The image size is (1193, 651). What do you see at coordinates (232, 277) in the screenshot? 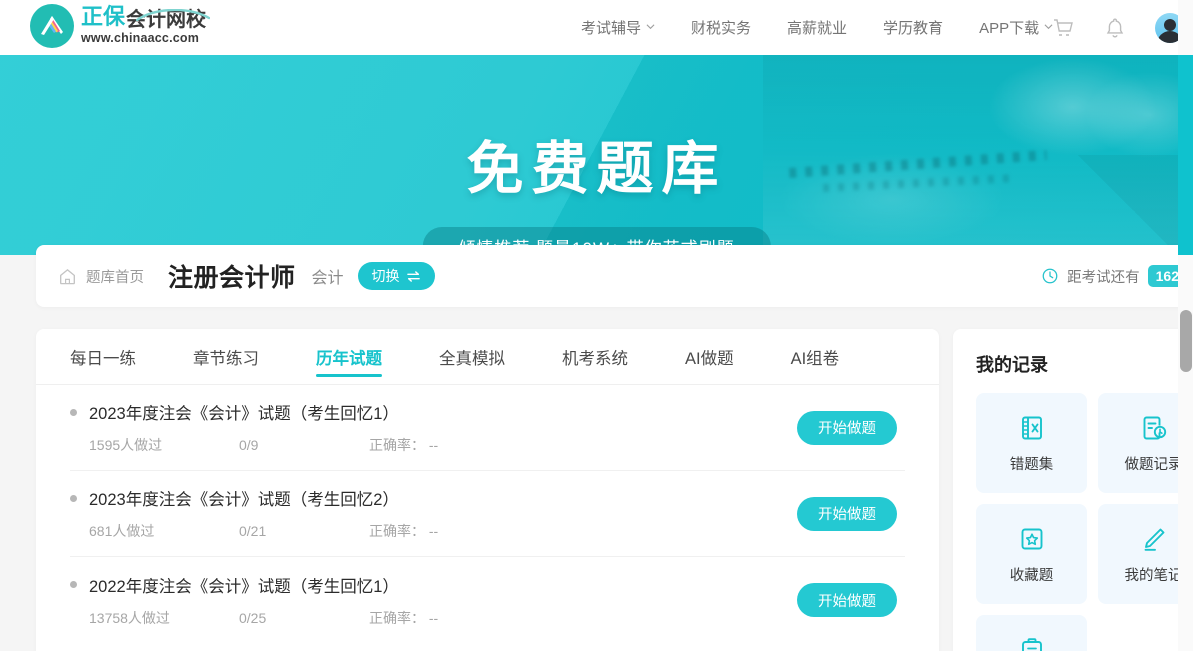
I see `page-title: 注册会计师` at bounding box center [232, 277].